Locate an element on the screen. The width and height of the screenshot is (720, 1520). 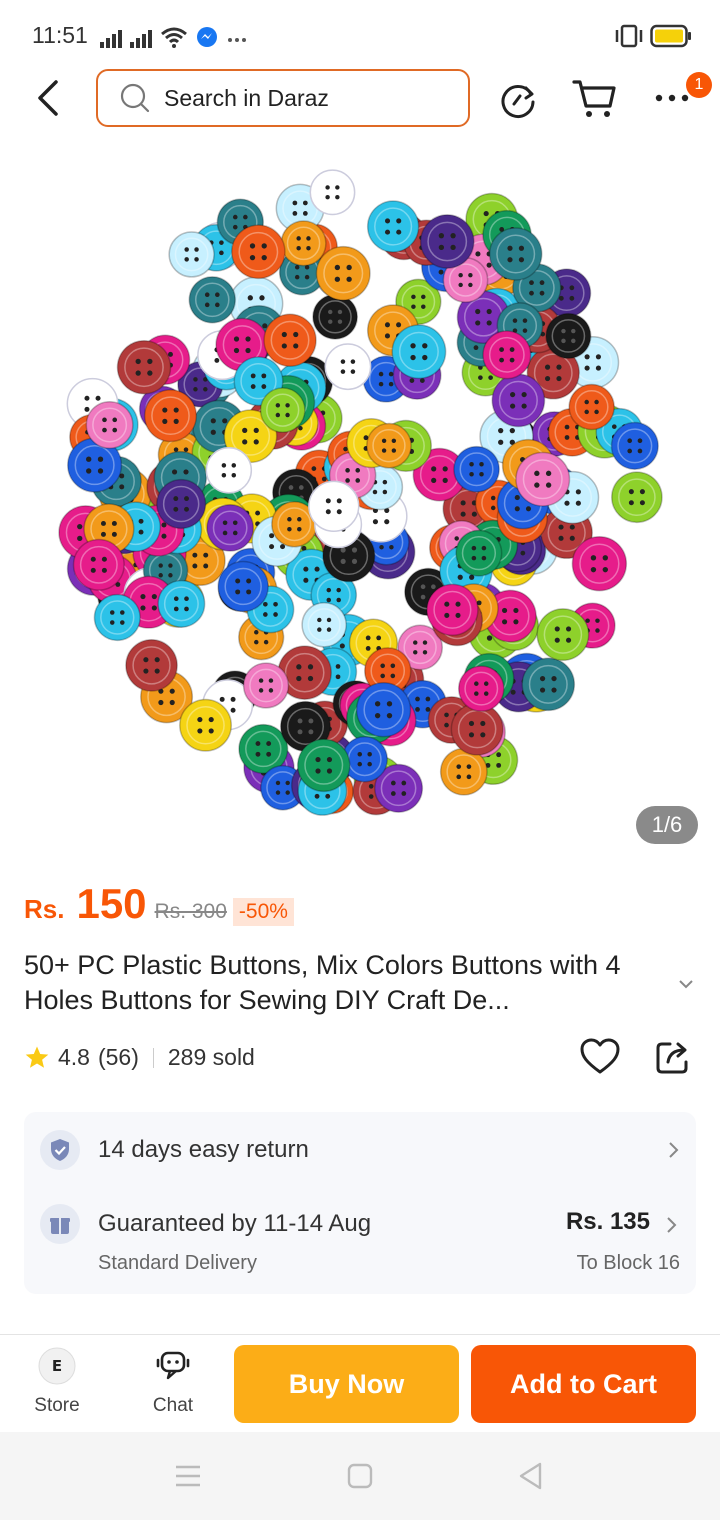
rating-row: 4.8 (56) 289 sold is located at coordinates (139, 1057).